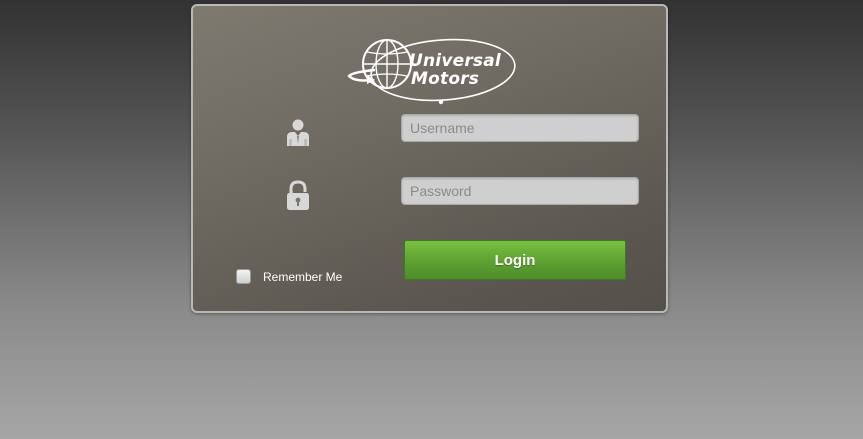 This screenshot has height=439, width=863. I want to click on login-button: Login, so click(515, 260).